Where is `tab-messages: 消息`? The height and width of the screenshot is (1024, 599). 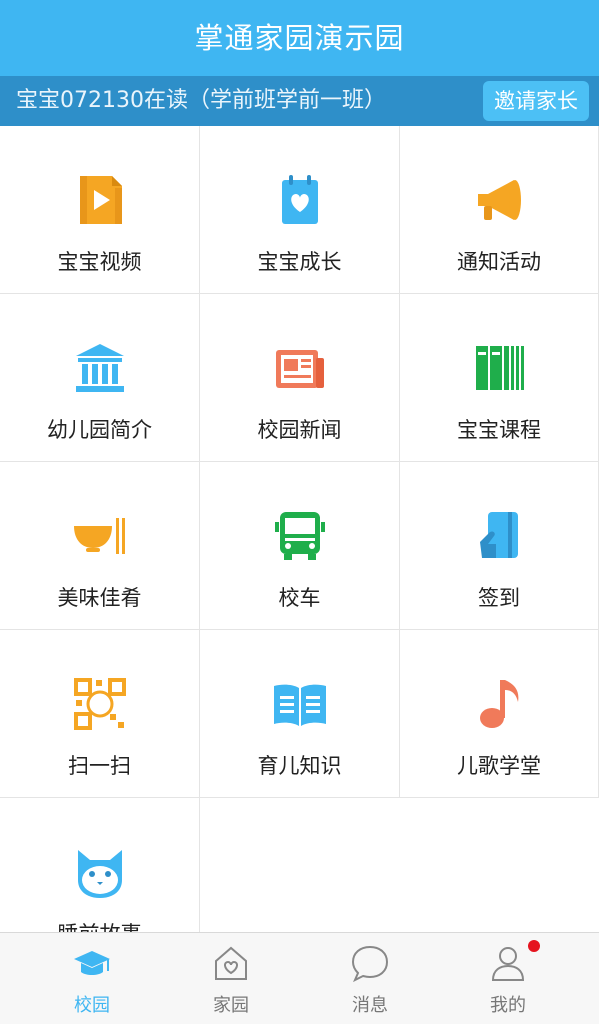 tab-messages: 消息 is located at coordinates (370, 978).